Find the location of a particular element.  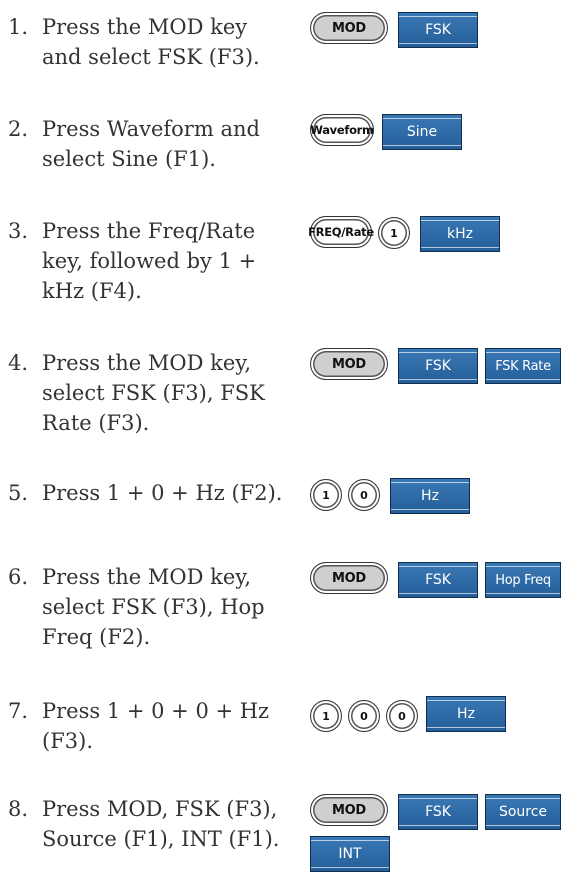

hop-freq-softkey: Hop Freq is located at coordinates (523, 580).